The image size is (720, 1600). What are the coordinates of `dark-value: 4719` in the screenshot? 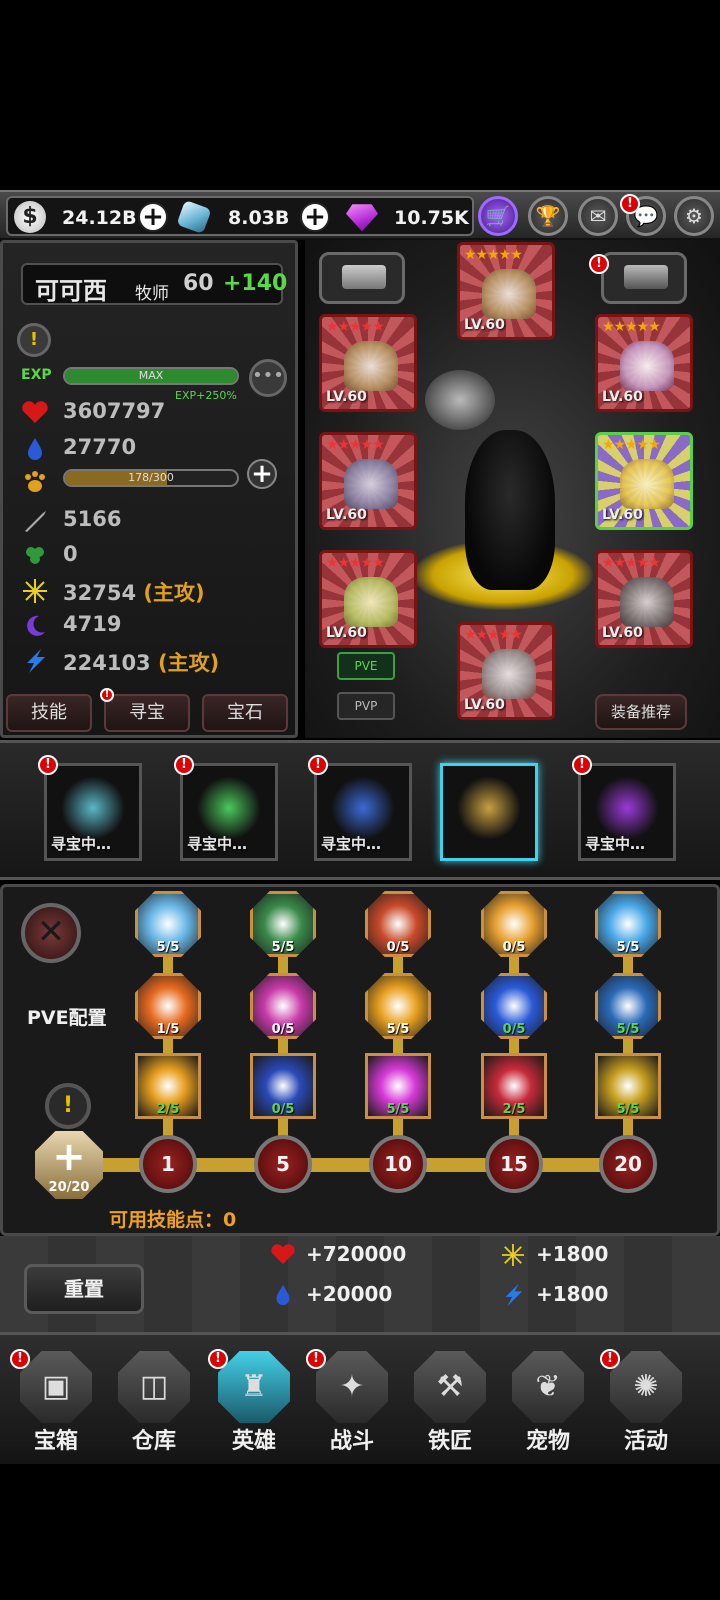 It's located at (92, 624).